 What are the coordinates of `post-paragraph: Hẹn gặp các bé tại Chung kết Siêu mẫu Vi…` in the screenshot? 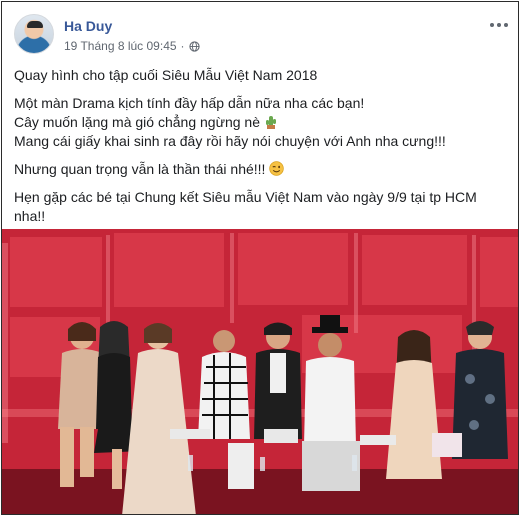 It's located at (245, 206).